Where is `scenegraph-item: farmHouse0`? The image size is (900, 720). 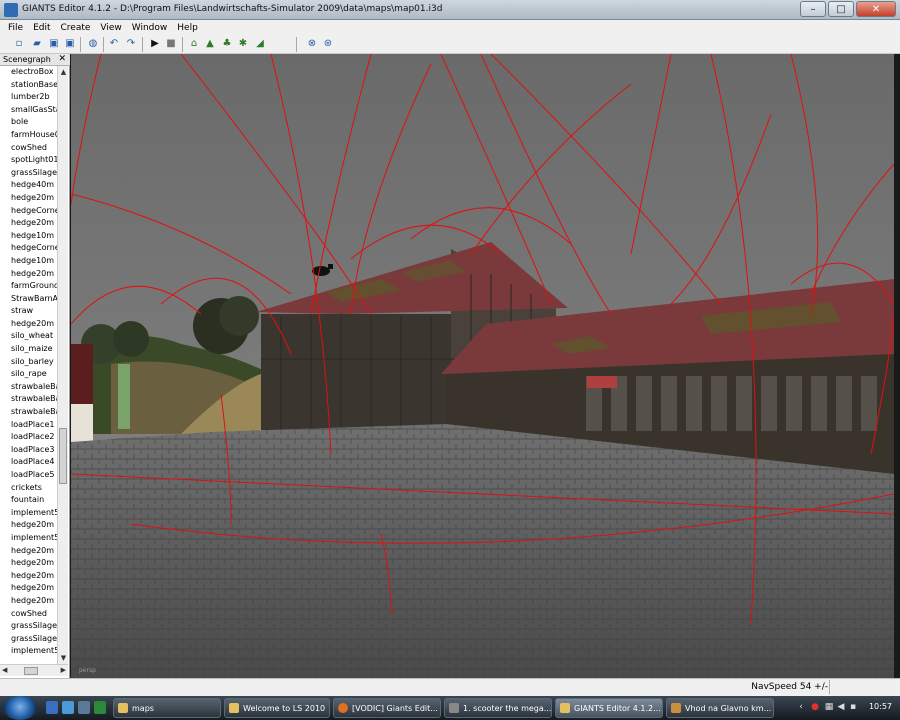 scenegraph-item: farmHouse0 is located at coordinates (28, 135).